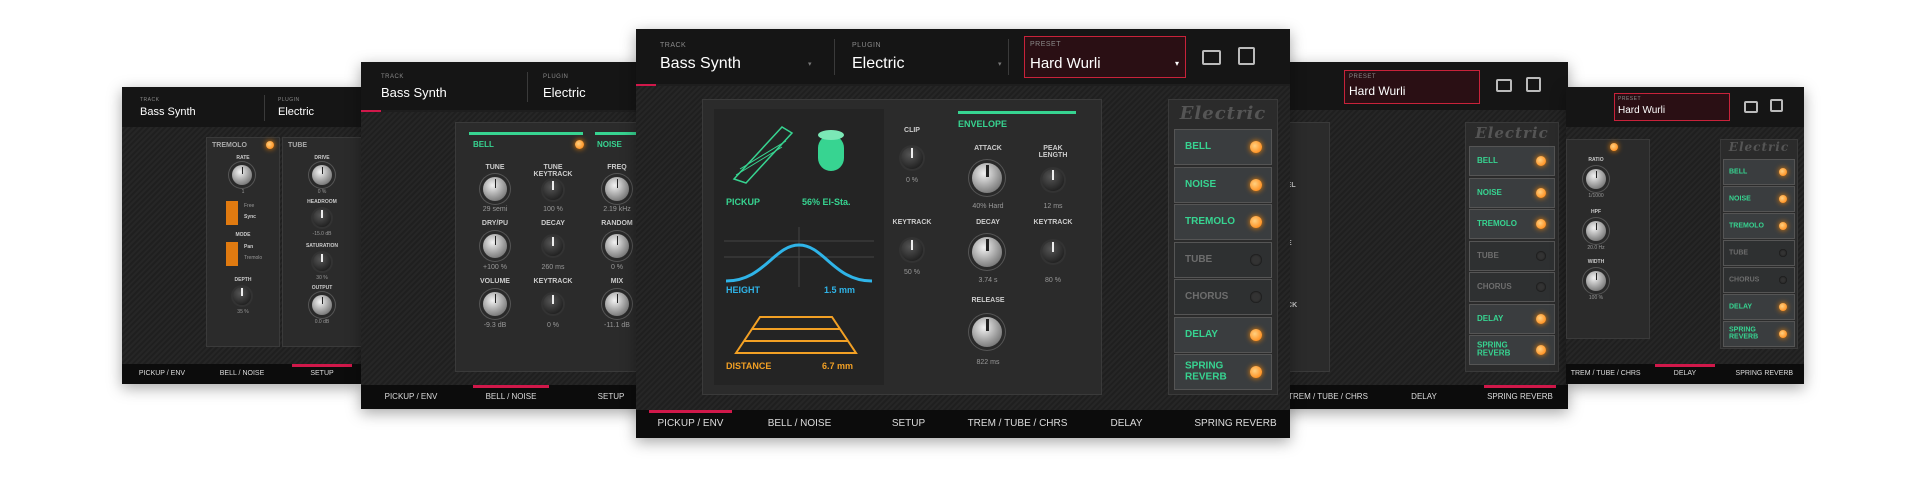 Image resolution: width=1920 pixels, height=478 pixels. What do you see at coordinates (826, 202) in the screenshot?
I see `pickup-material: 56% El-Sta.` at bounding box center [826, 202].